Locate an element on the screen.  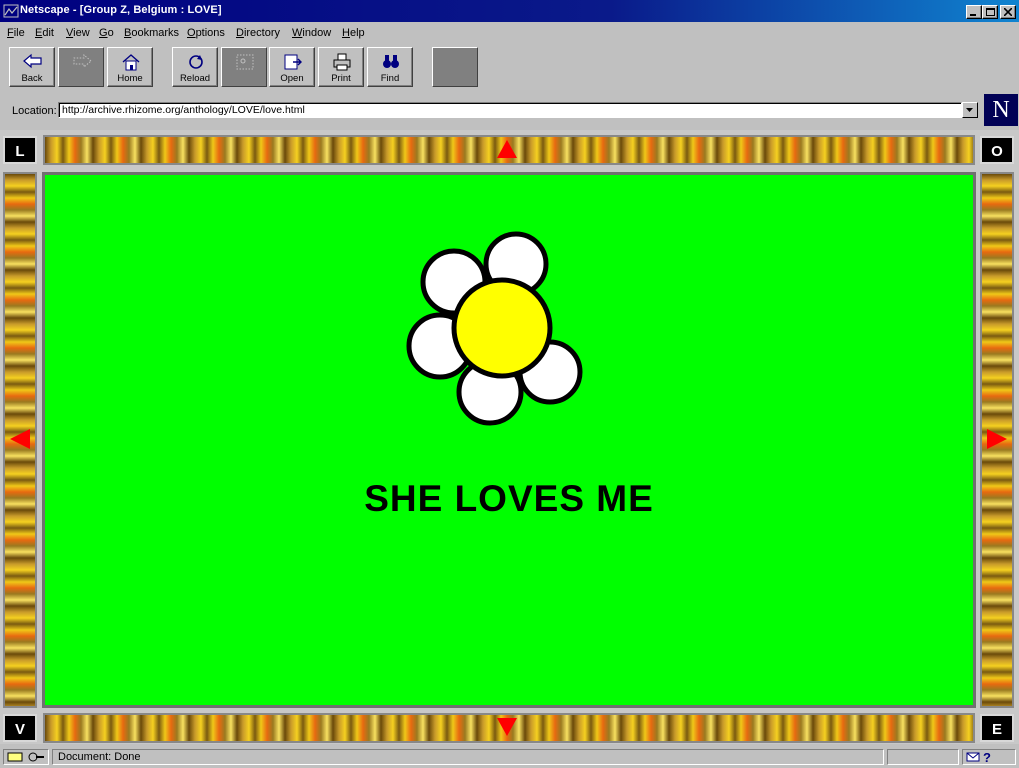
menu-view: View is located at coordinates (78, 33).